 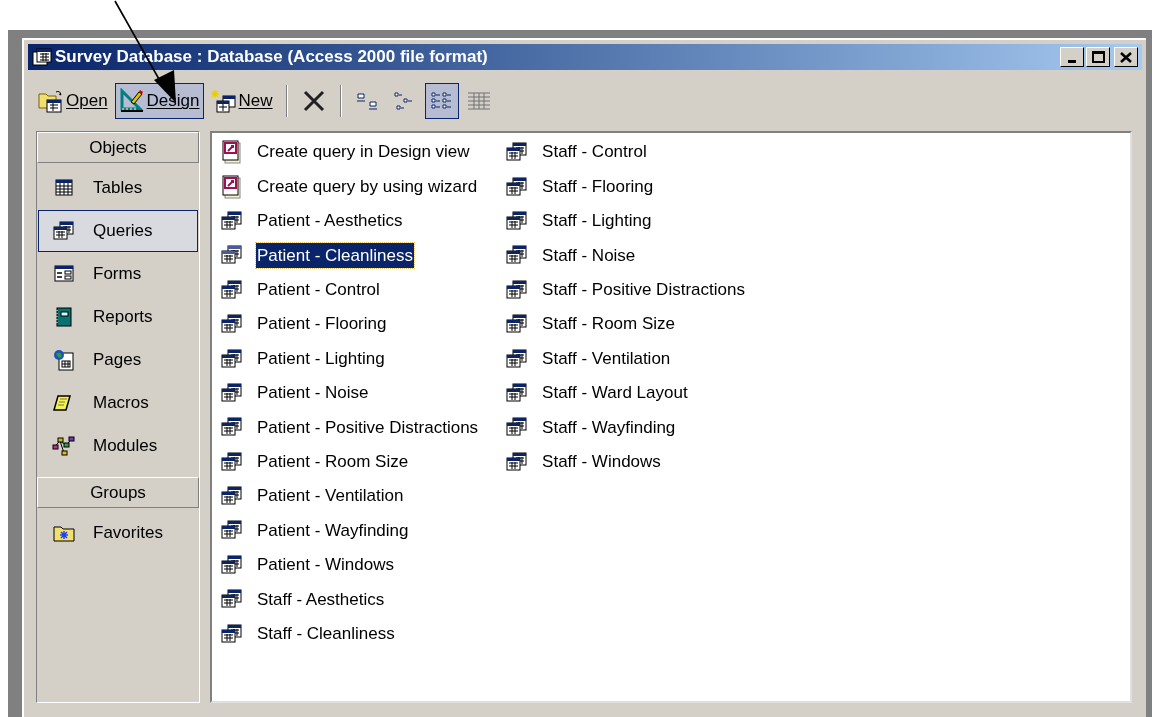 What do you see at coordinates (271, 57) in the screenshot?
I see `window-title: Survey Database : Database (Access 2000 file format)` at bounding box center [271, 57].